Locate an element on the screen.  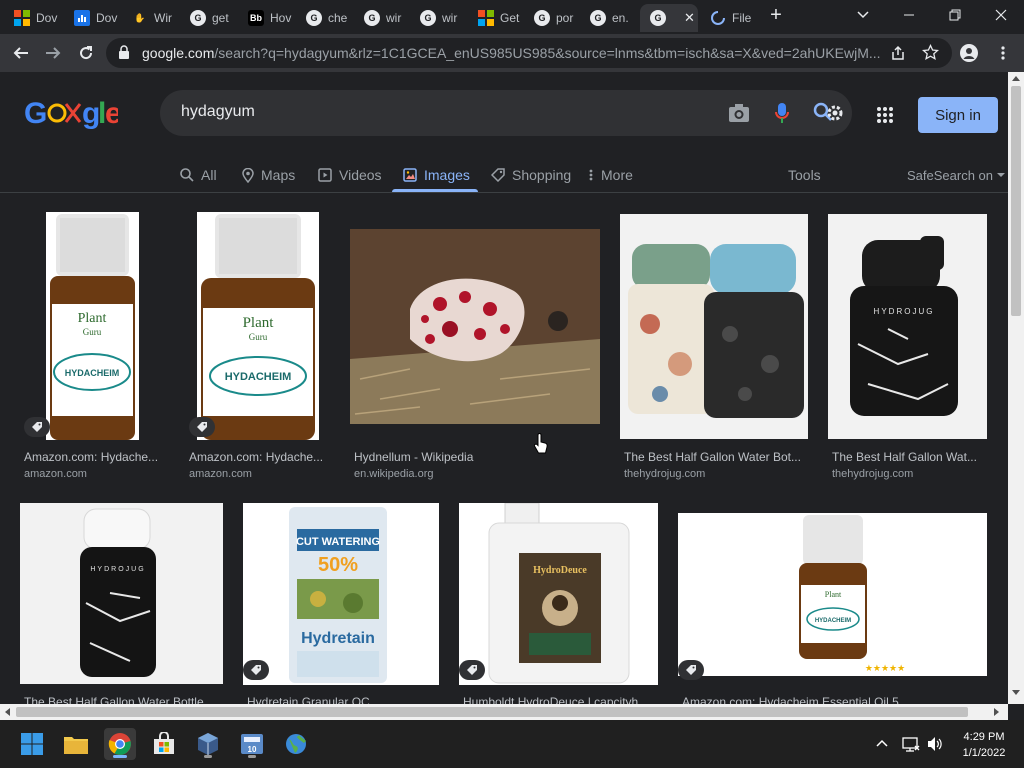
result-thumbnail: CUT WATERING 50% Hydretain is located at coordinates (341, 594).